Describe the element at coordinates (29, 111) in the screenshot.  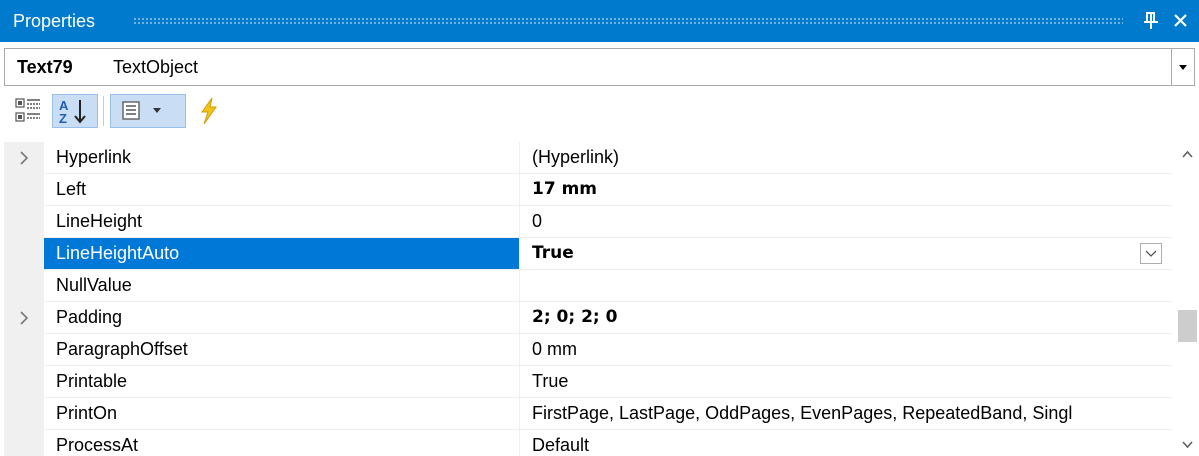
I see `categorized-button` at that location.